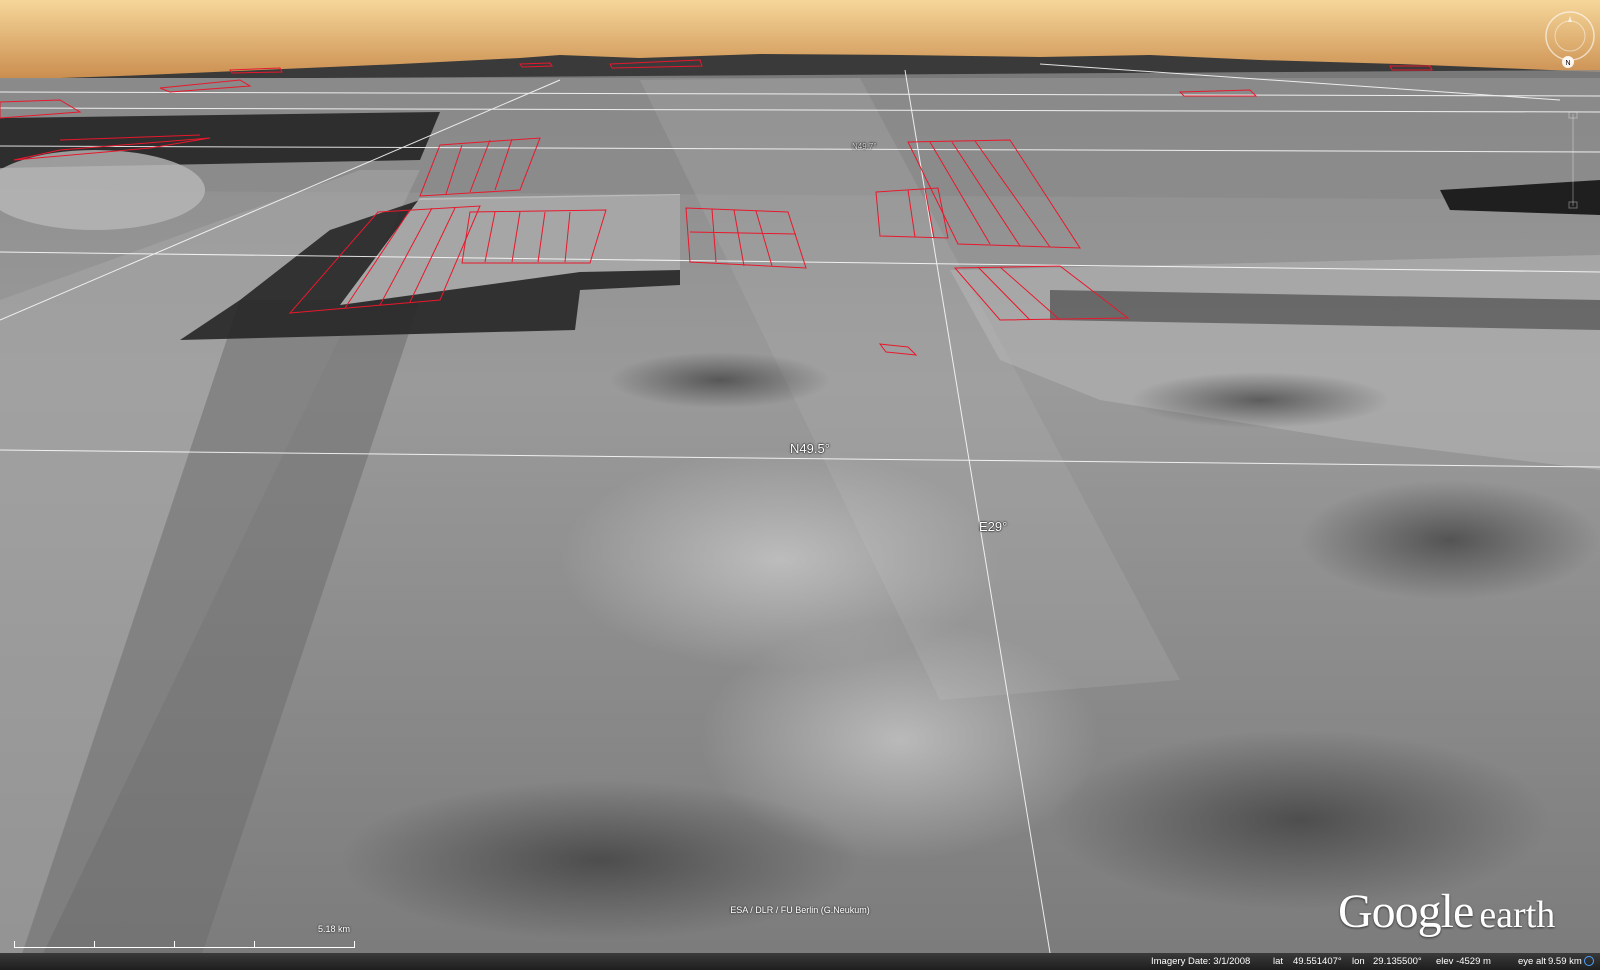  I want to click on longitude-label: E29°, so click(993, 526).